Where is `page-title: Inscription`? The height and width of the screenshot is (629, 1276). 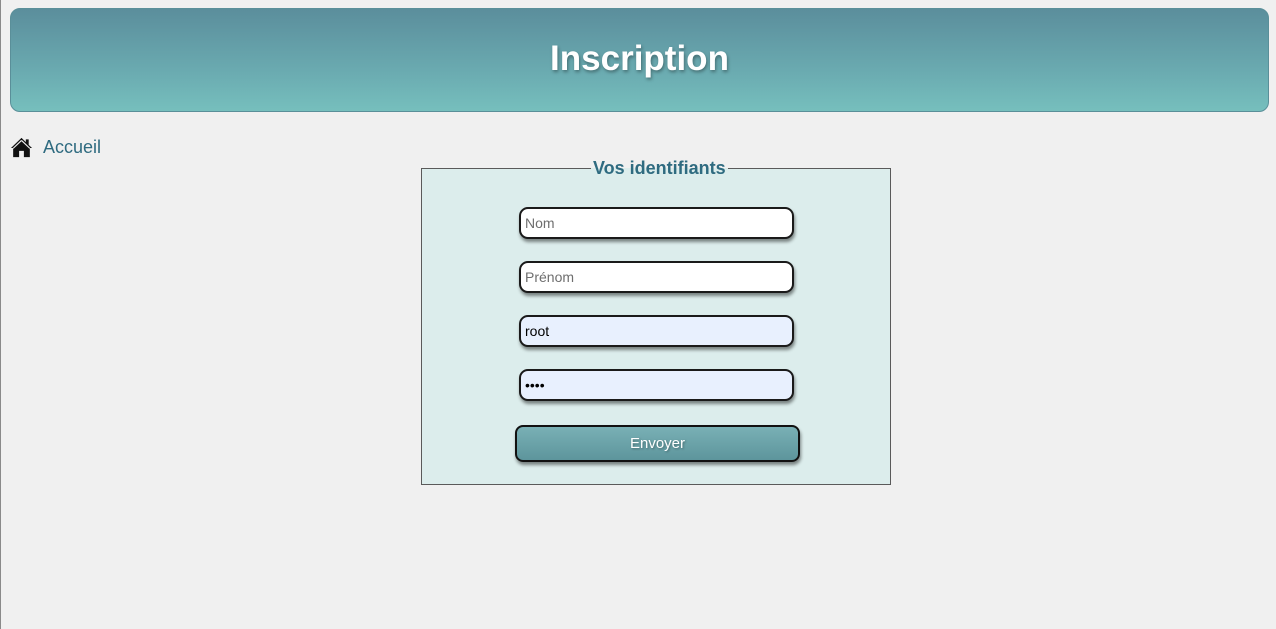
page-title: Inscription is located at coordinates (639, 58).